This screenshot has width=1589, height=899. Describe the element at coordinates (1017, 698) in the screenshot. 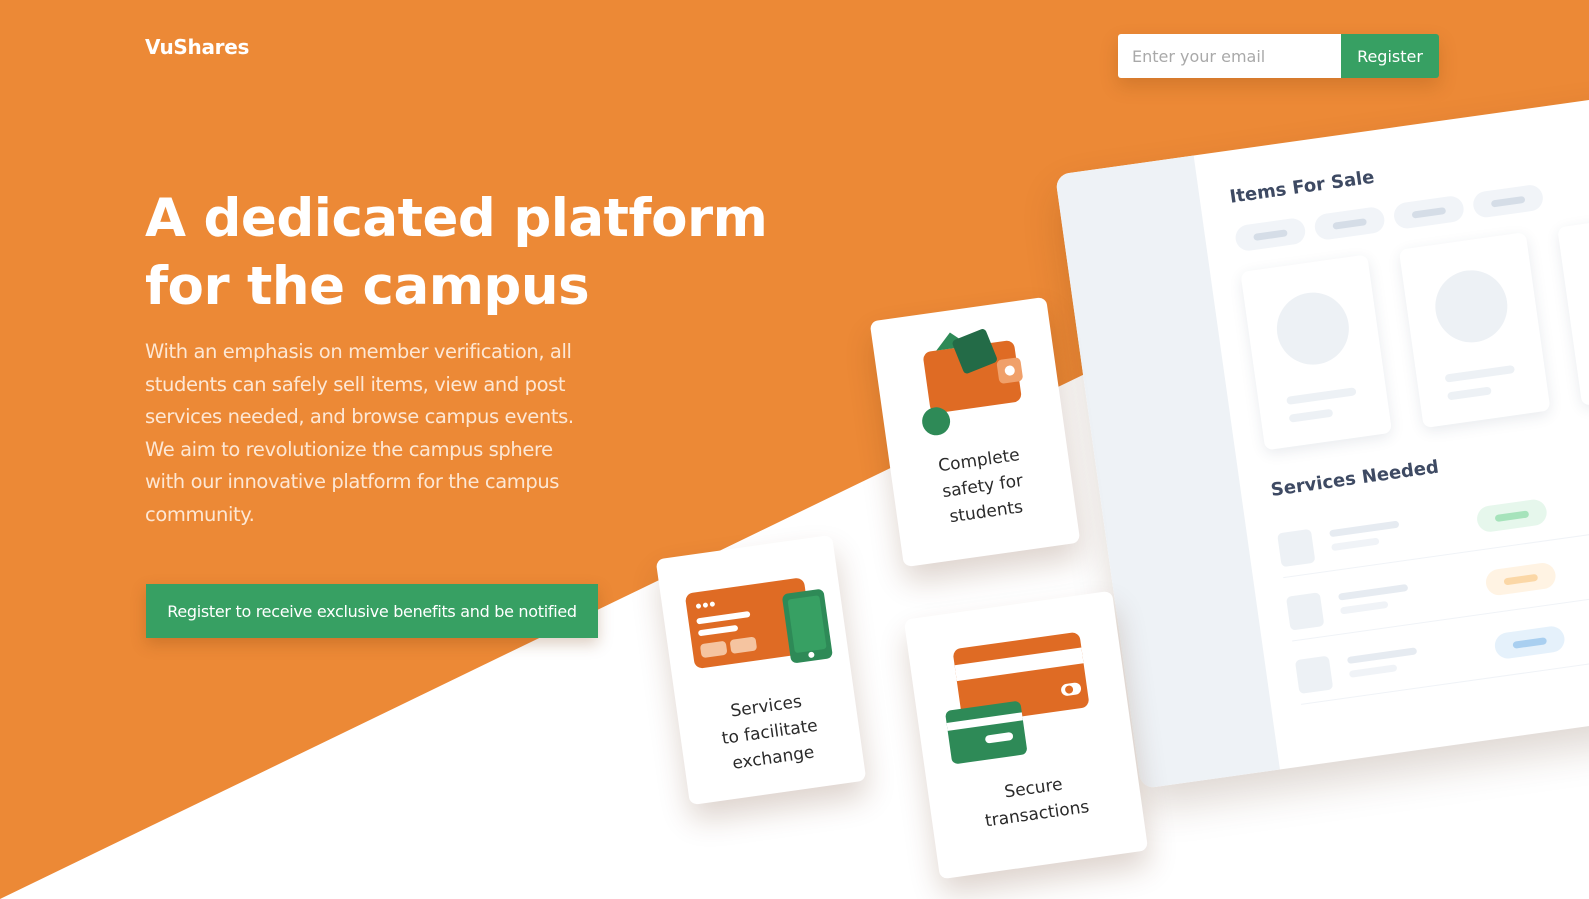

I see `credit-cards-icon` at that location.